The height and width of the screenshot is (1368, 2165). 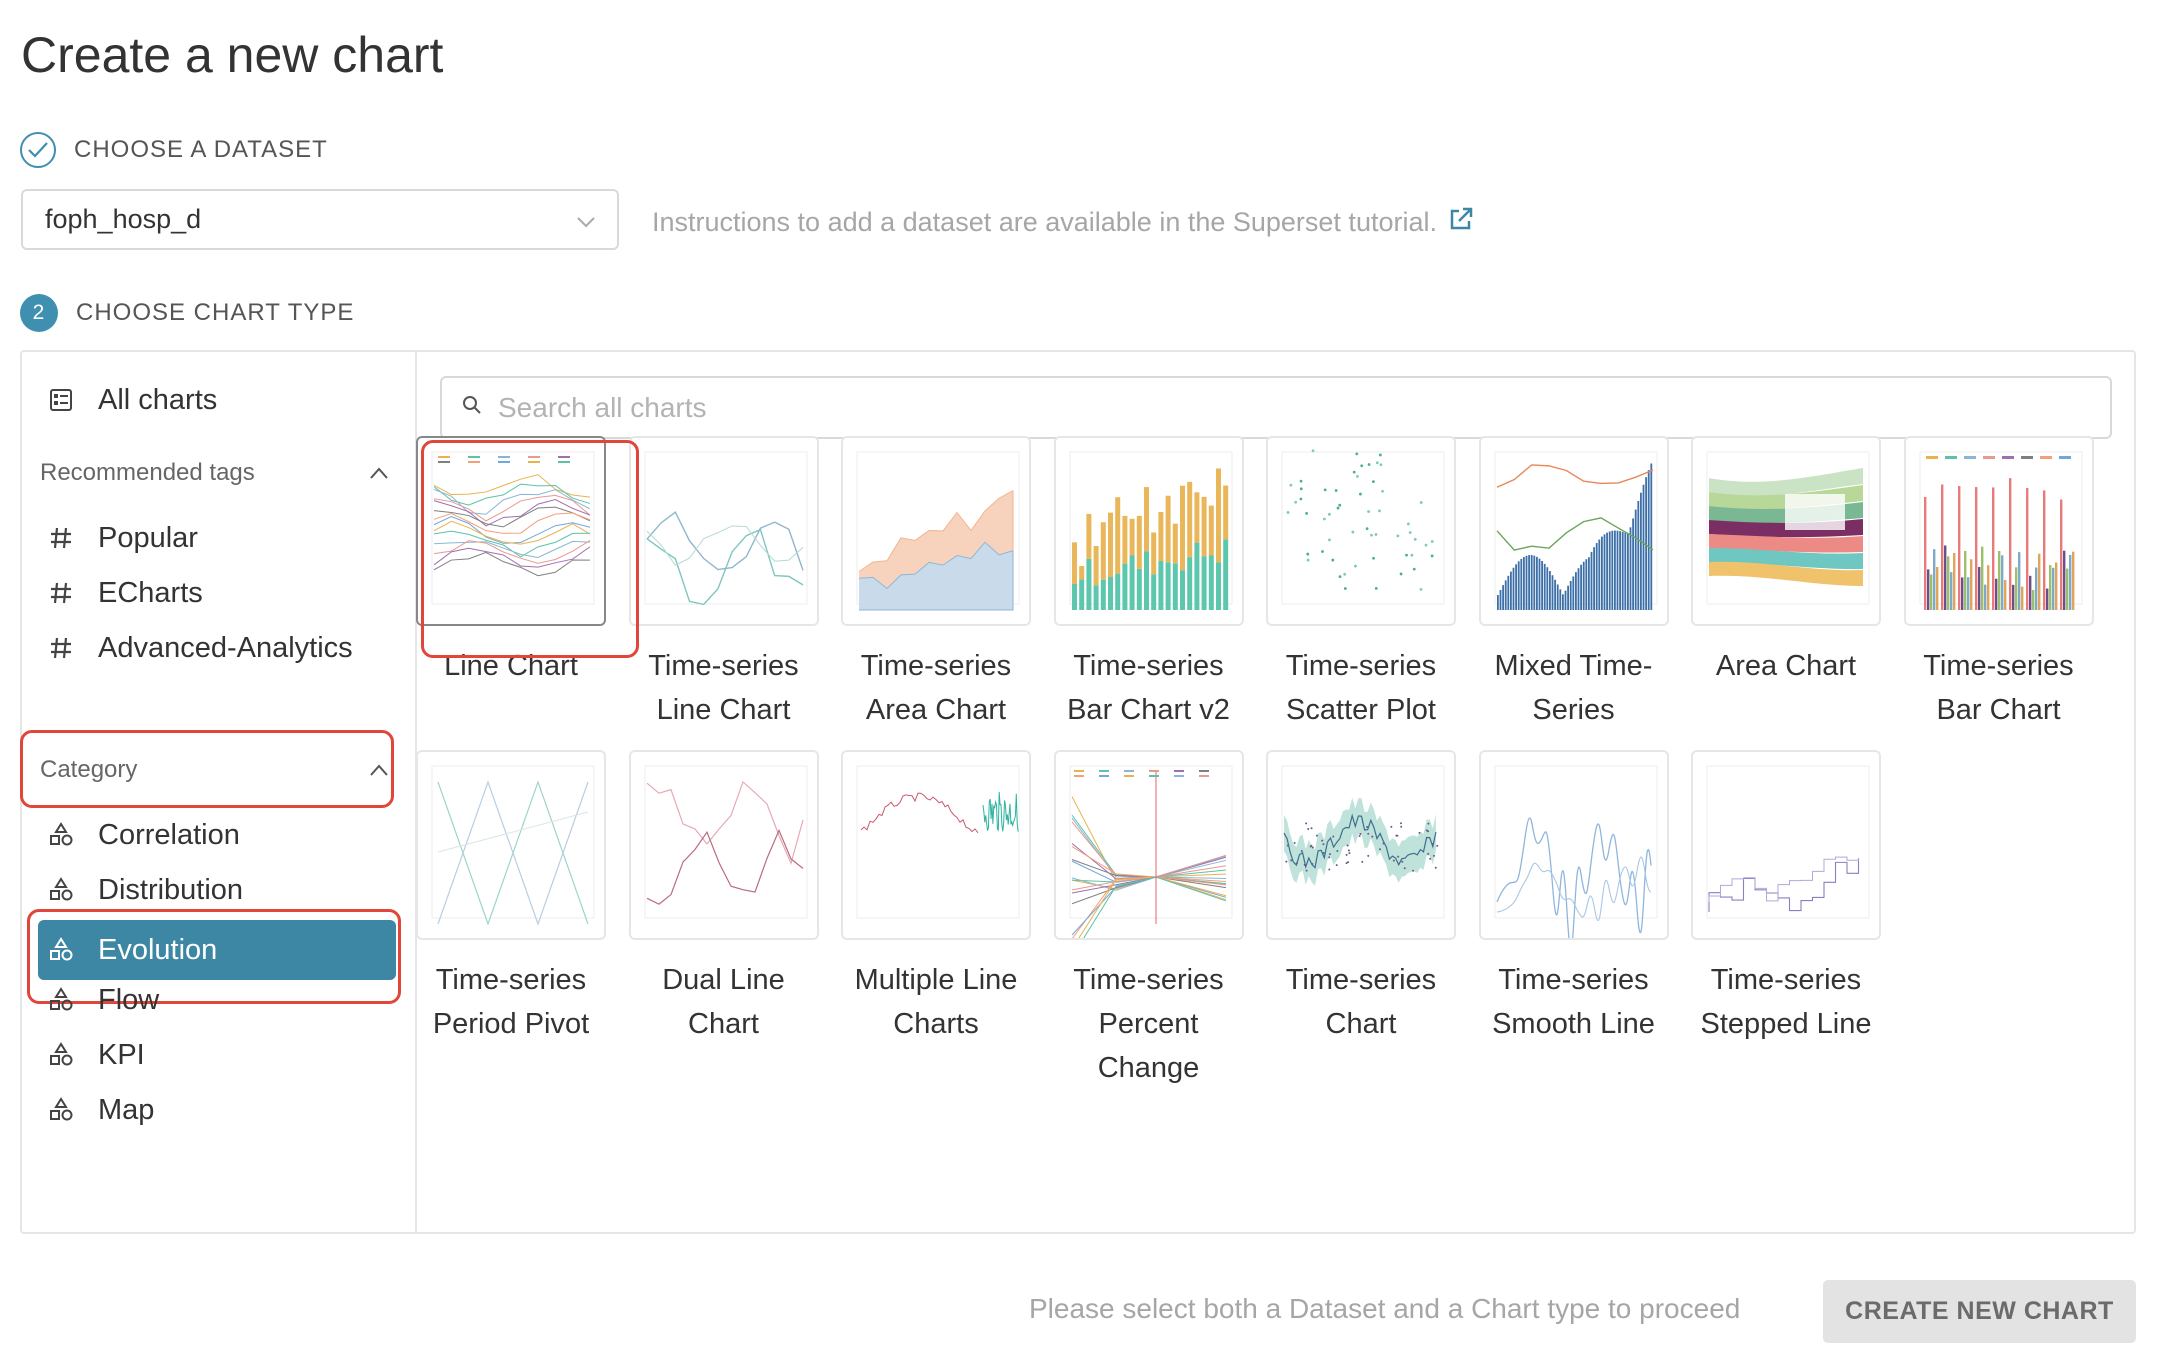 I want to click on chevron-up-icon, so click(x=379, y=473).